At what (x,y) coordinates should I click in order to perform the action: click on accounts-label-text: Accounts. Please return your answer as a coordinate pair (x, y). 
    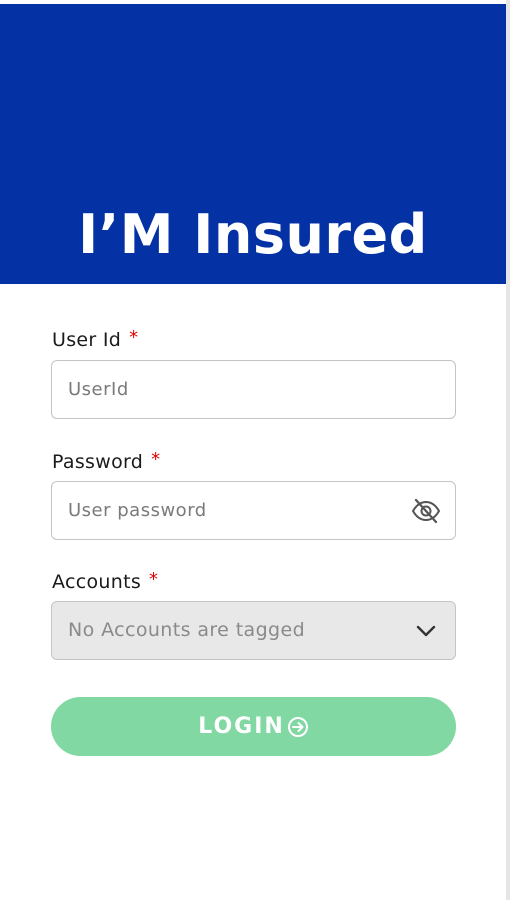
    Looking at the image, I should click on (97, 582).